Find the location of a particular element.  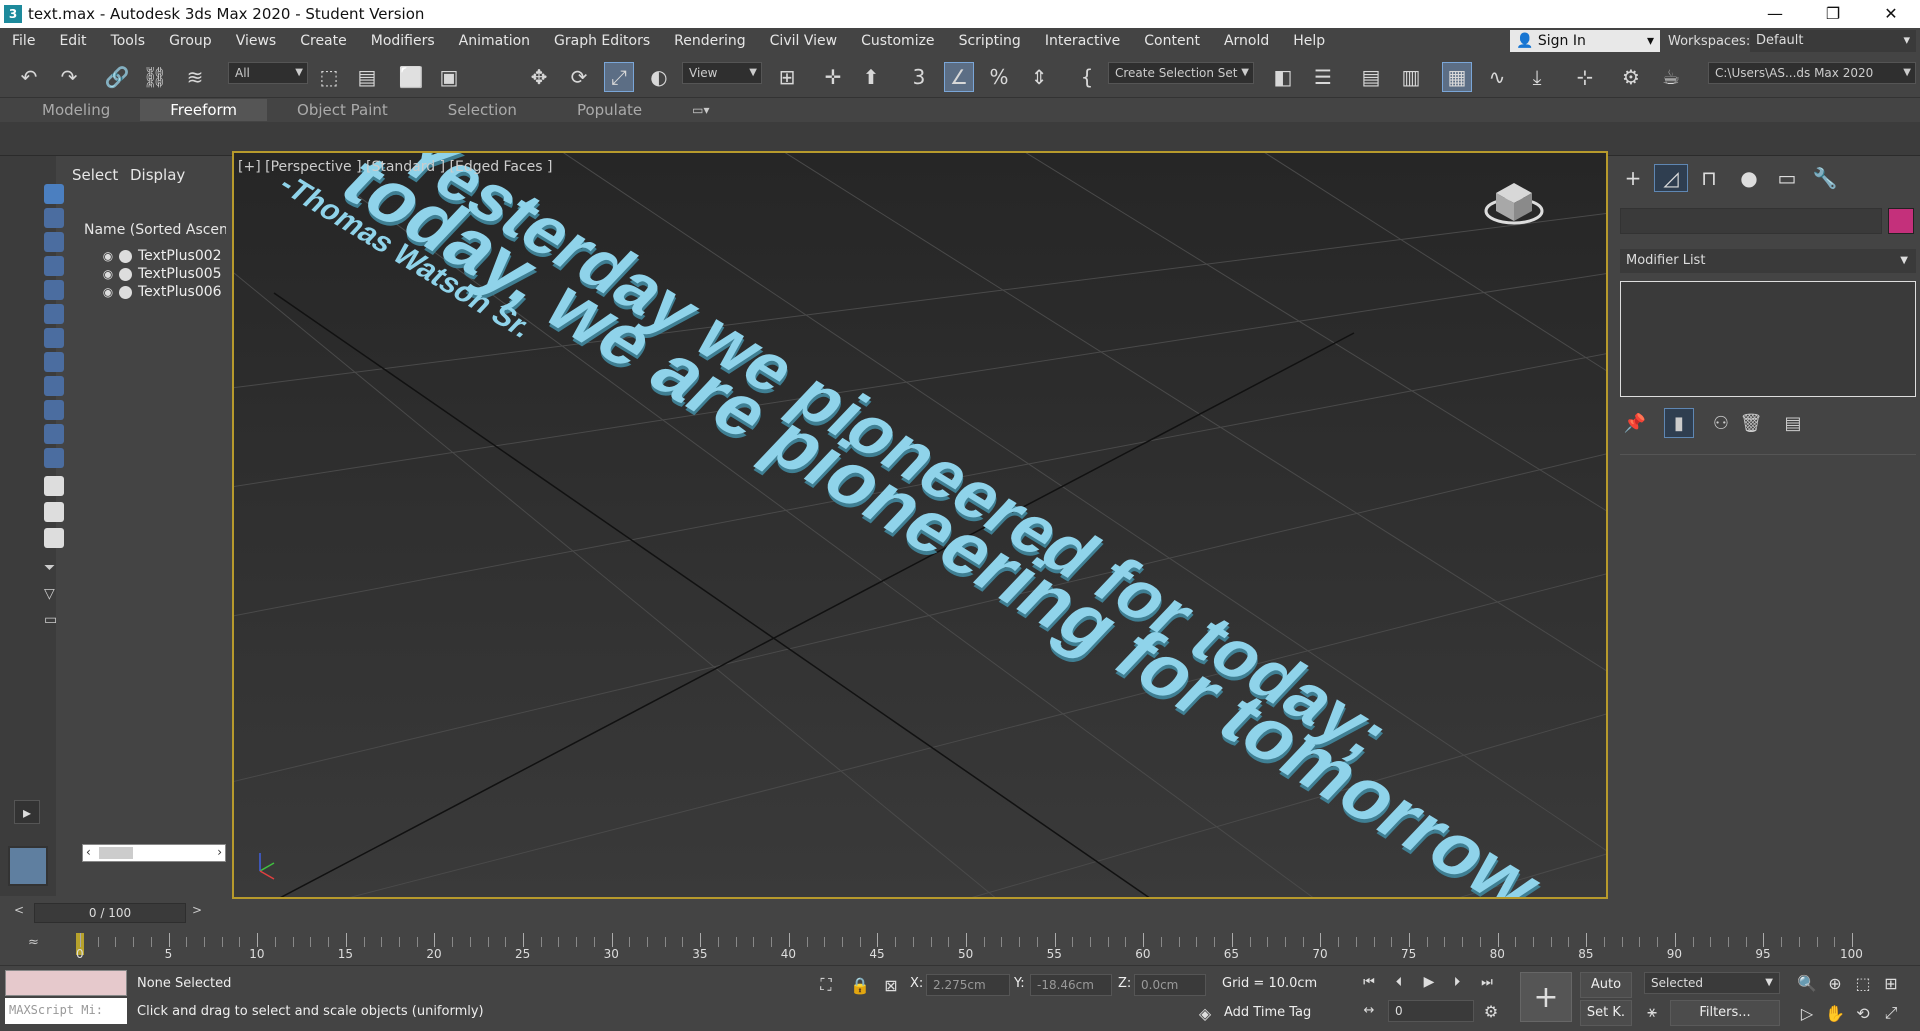

menu-animation: Animation is located at coordinates (494, 41).